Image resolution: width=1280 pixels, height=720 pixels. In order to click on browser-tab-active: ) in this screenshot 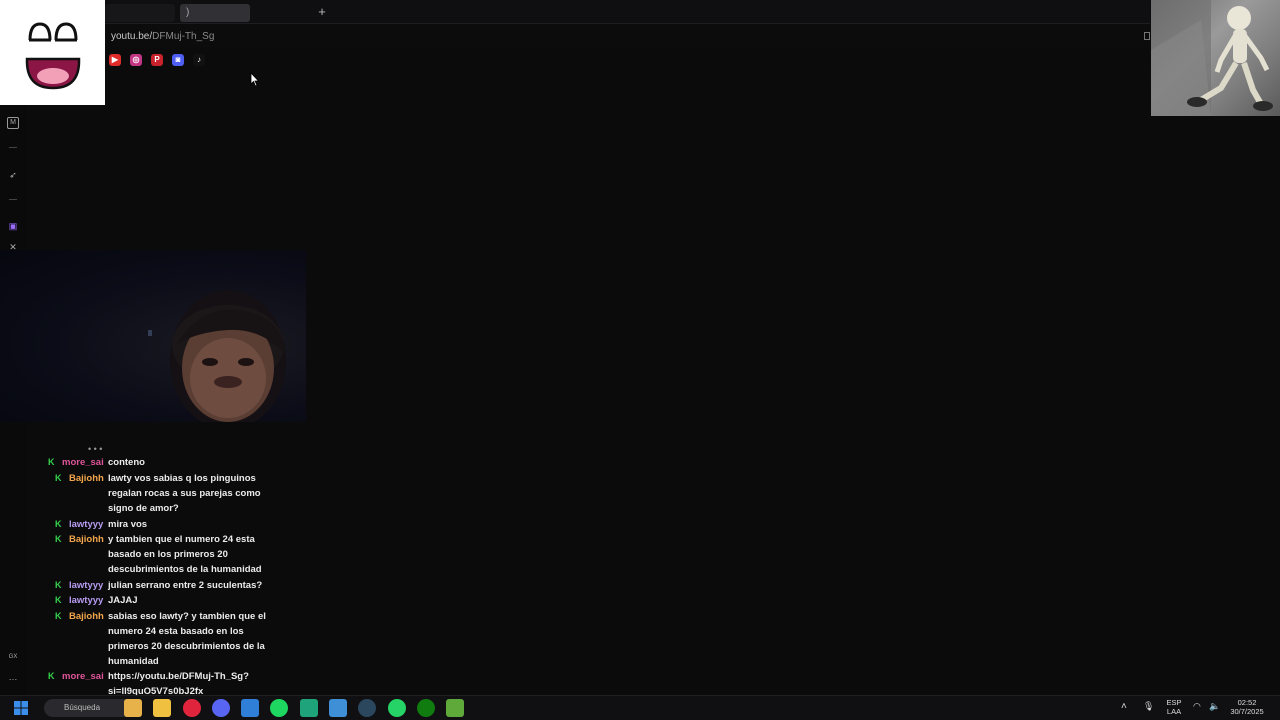, I will do `click(215, 13)`.